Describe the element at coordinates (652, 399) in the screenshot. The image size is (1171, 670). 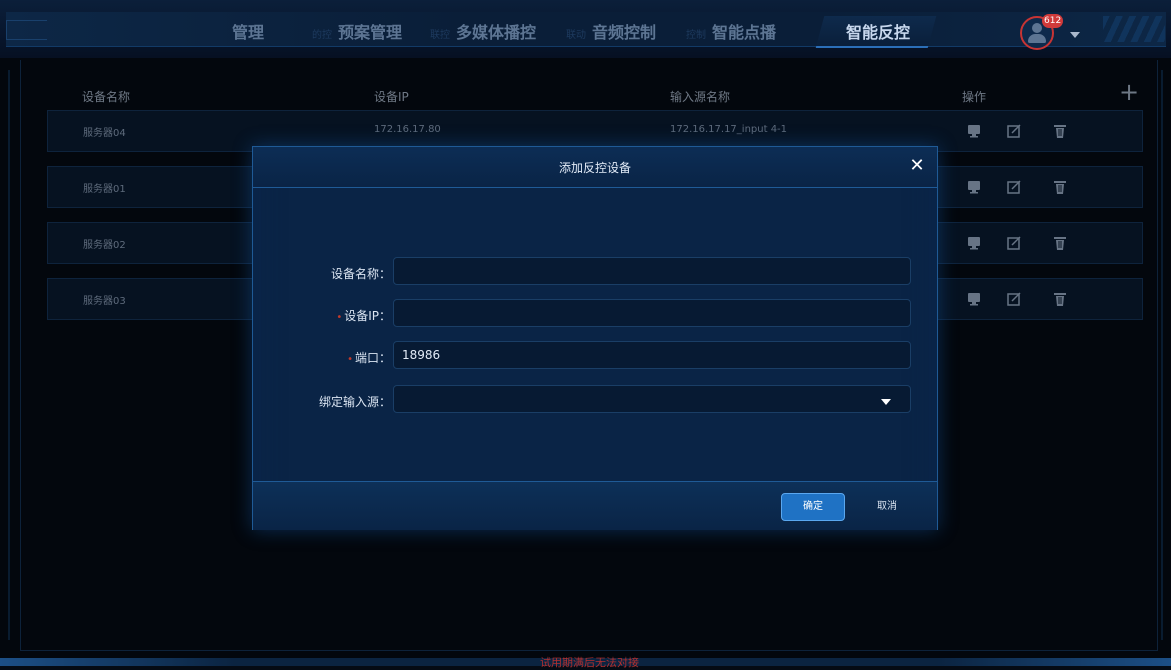
I see `input-source-select` at that location.